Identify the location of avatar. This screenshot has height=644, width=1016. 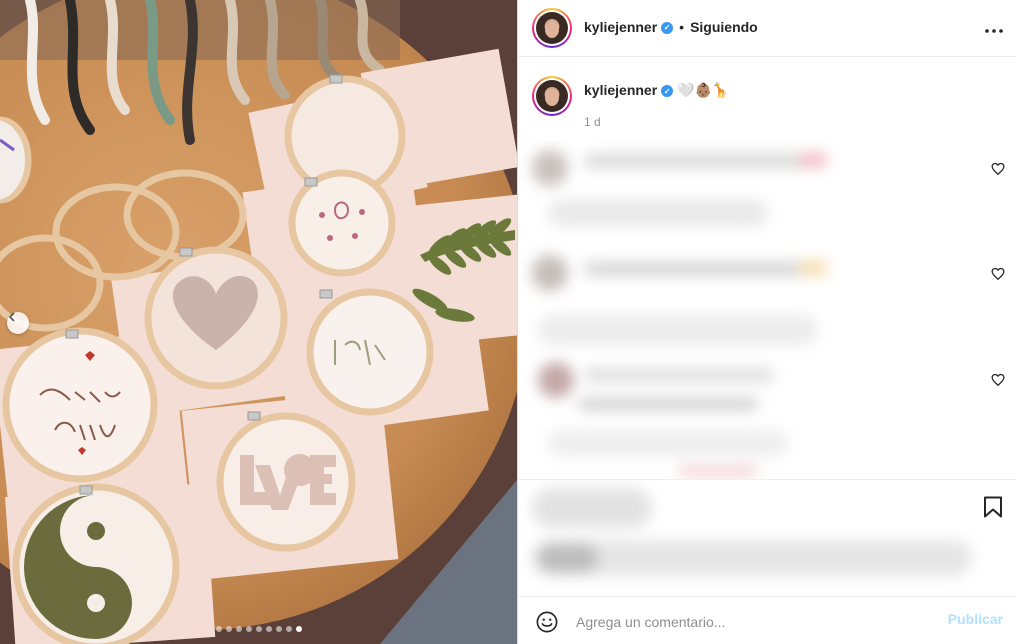
(552, 28).